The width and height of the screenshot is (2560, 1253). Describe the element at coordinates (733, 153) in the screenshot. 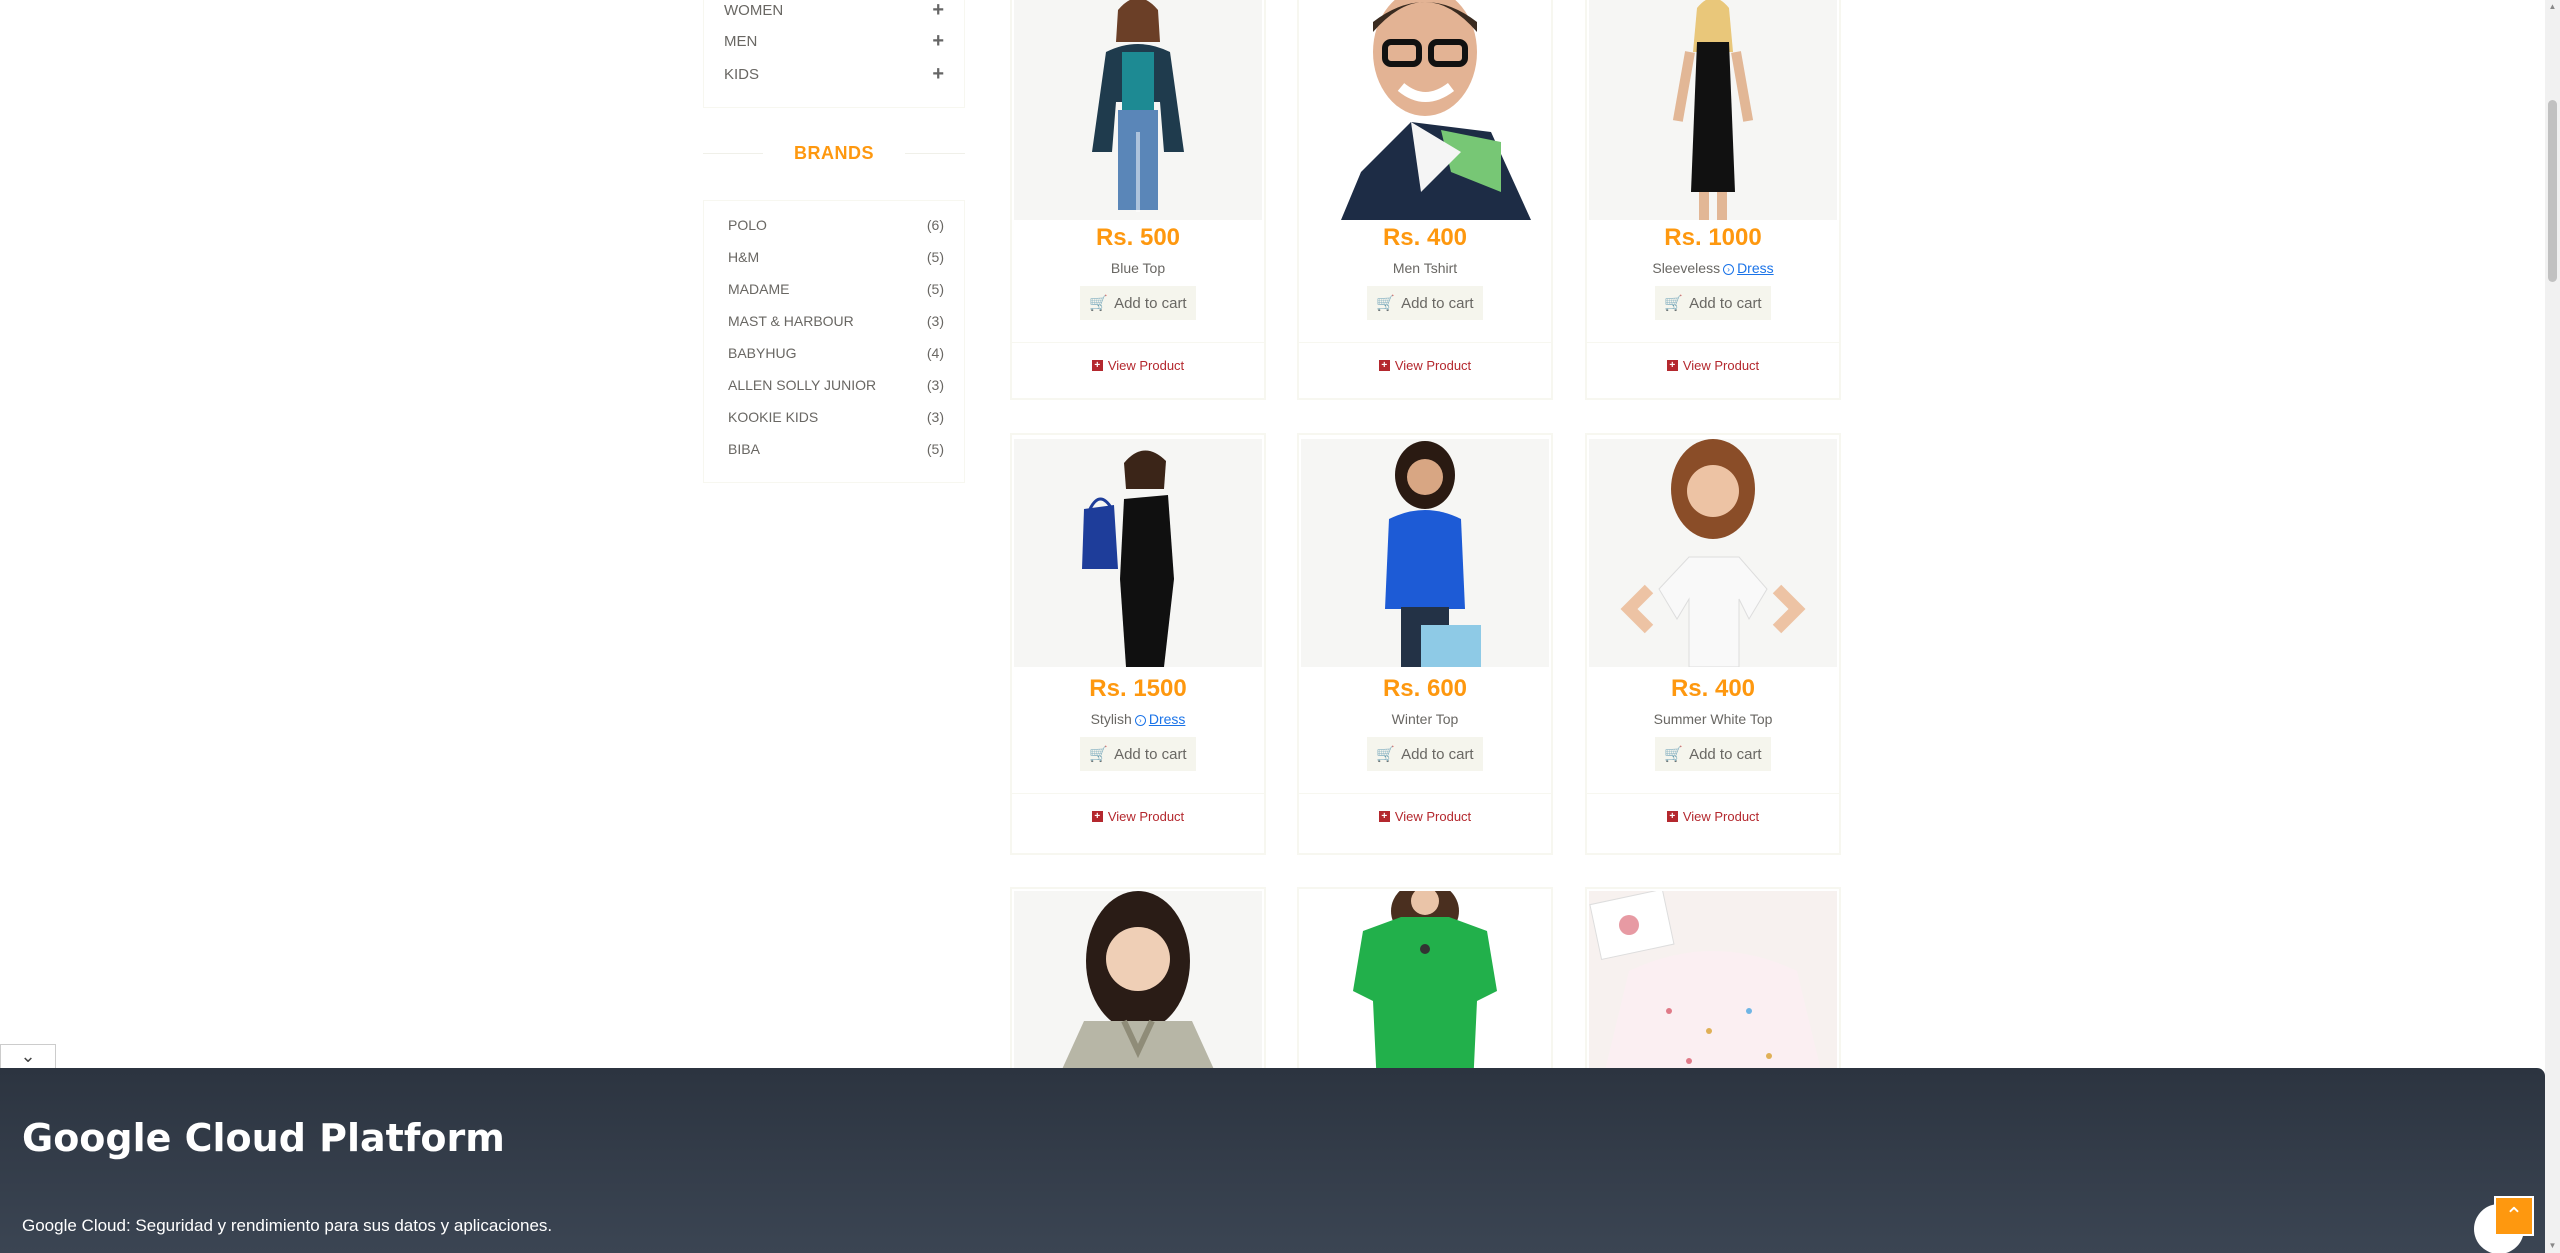

I see `heading-divider` at that location.